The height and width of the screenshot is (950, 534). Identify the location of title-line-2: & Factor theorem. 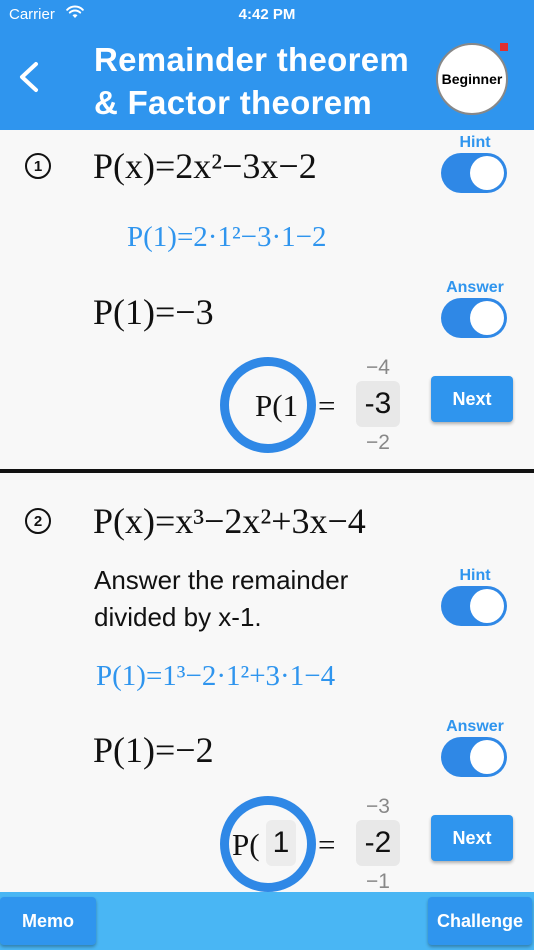
(233, 102).